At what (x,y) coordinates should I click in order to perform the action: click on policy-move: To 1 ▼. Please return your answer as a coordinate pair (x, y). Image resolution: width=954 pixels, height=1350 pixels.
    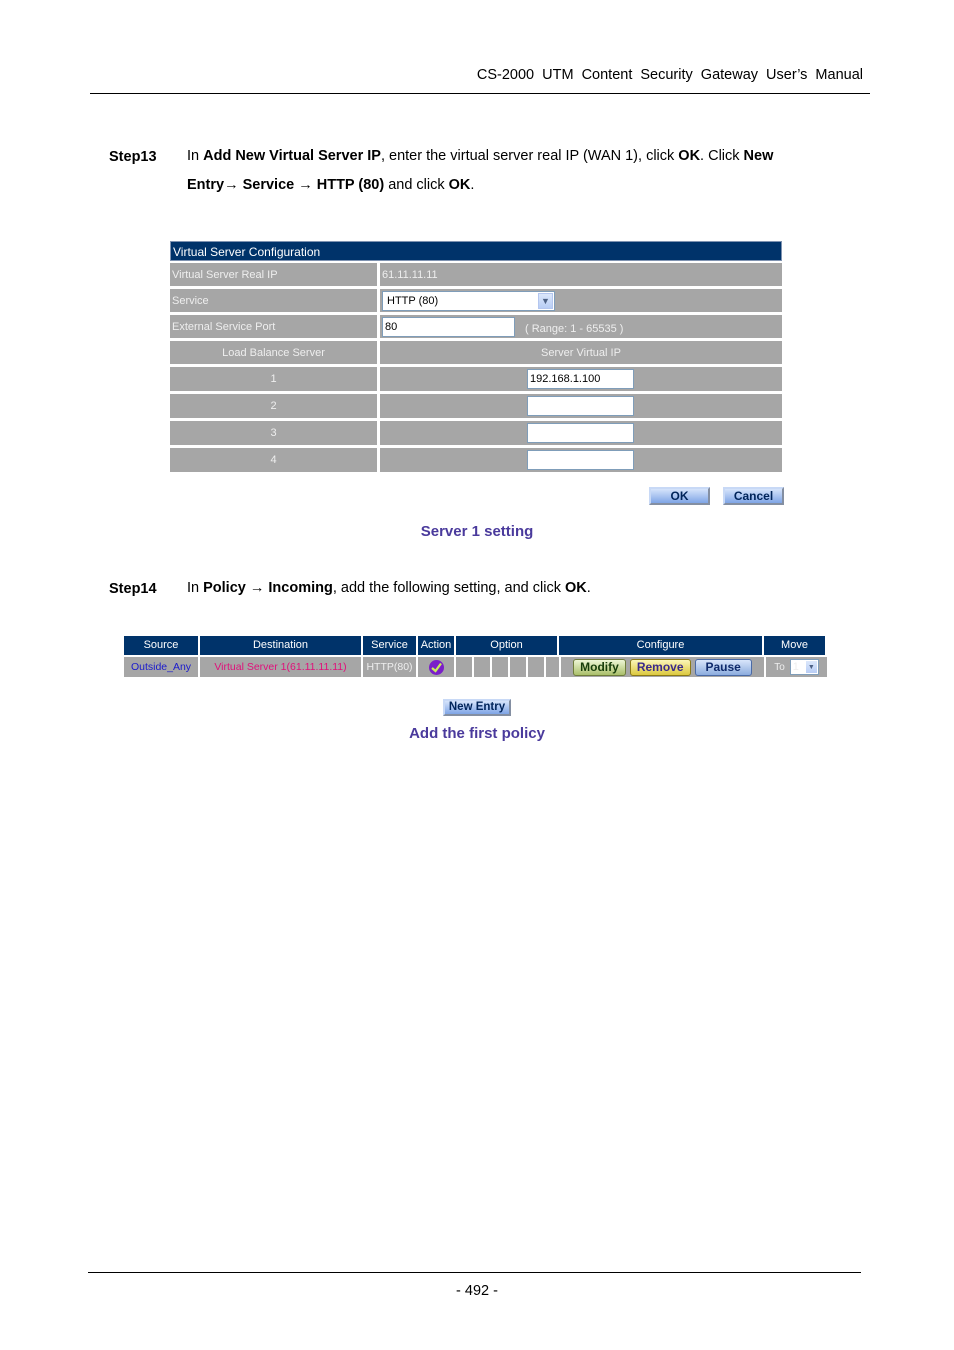
    Looking at the image, I should click on (796, 667).